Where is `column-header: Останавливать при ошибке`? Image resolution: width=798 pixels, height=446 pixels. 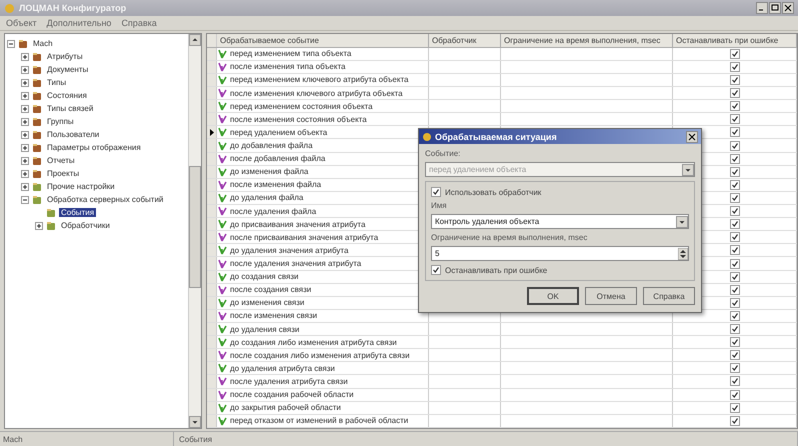 column-header: Останавливать при ошибке is located at coordinates (735, 40).